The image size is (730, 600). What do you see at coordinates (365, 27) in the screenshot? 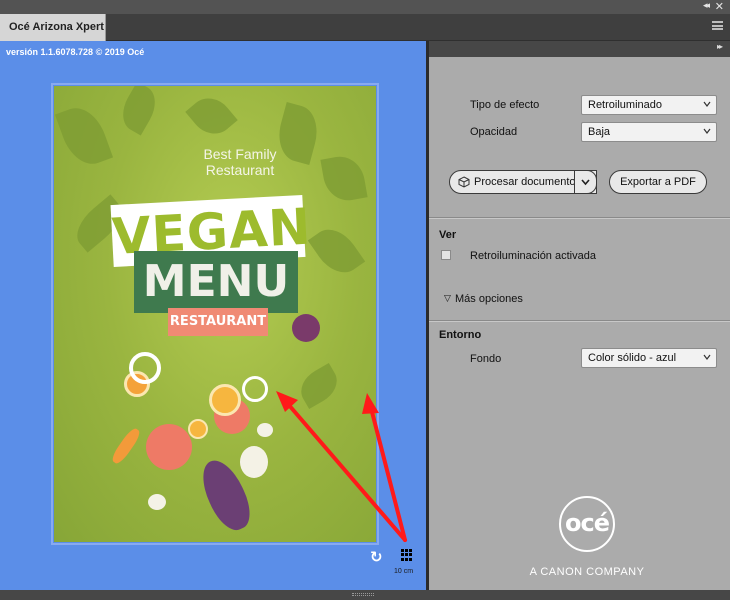
I see `tab-bar: Océ Arizona Xpert` at bounding box center [365, 27].